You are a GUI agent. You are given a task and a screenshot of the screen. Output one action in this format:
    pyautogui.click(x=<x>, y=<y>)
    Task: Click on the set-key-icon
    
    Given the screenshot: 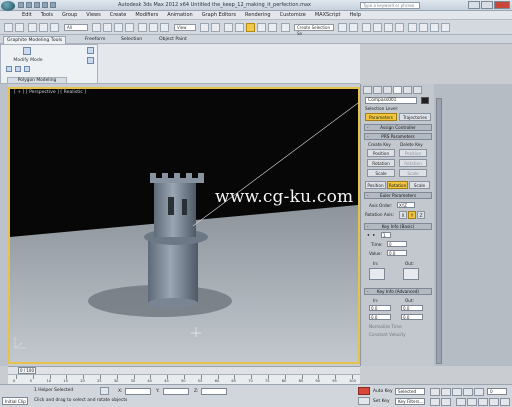 What is the action you would take?
    pyautogui.click(x=364, y=401)
    